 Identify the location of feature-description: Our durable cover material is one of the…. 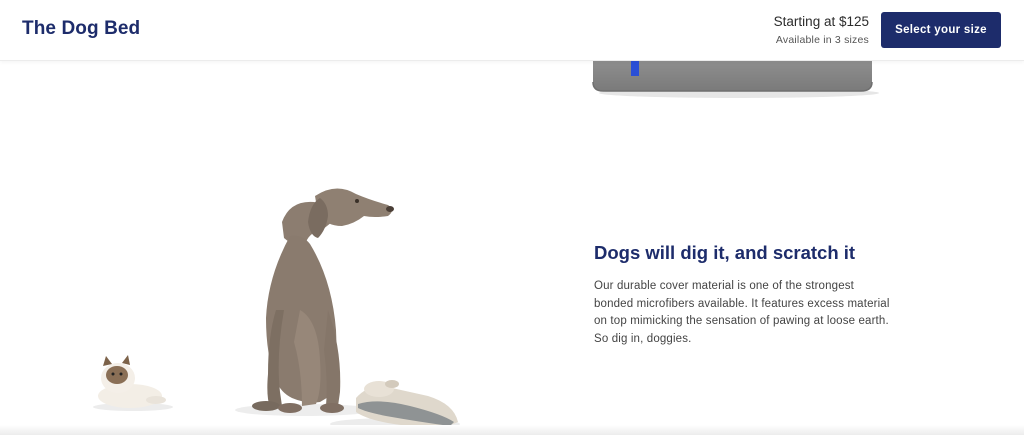
(742, 312).